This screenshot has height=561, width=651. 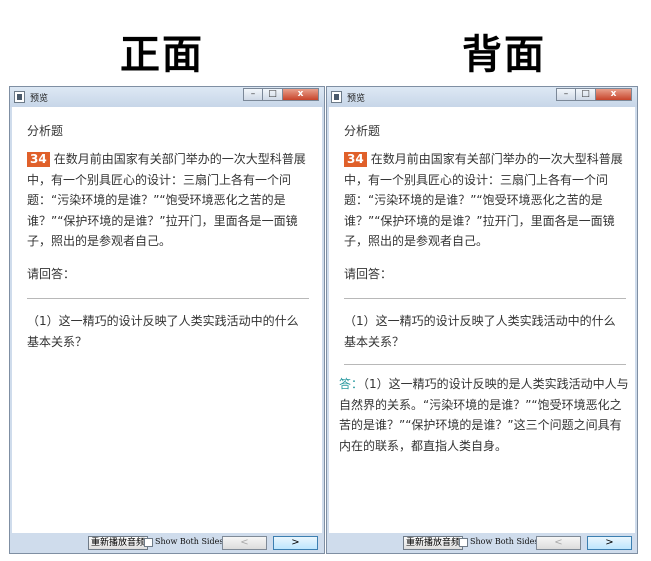 I want to click on answer-divider, so click(x=485, y=364).